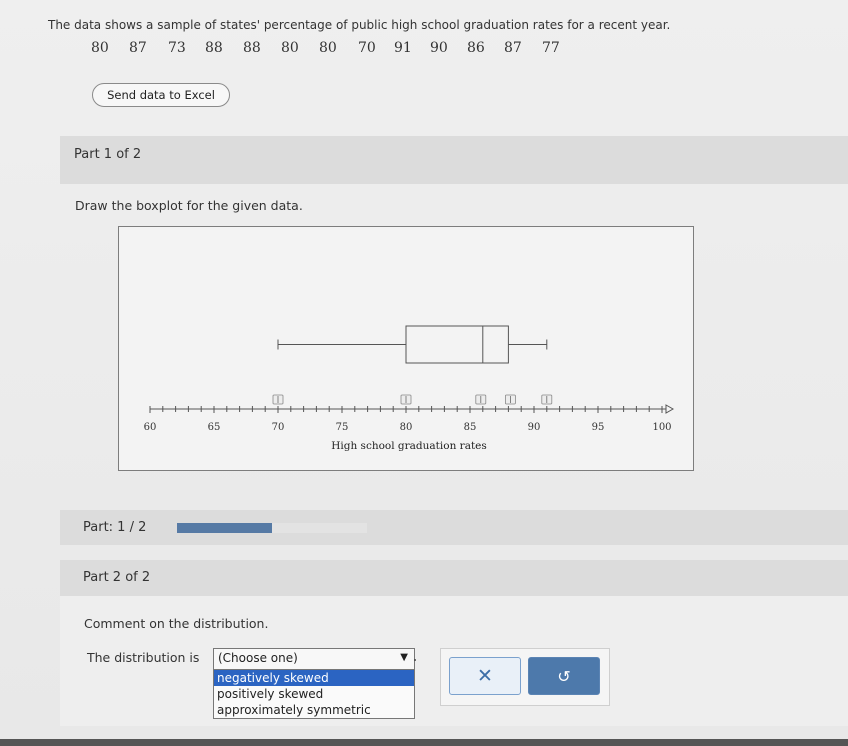 This screenshot has height=746, width=848. I want to click on option-negatively-skewed: negatively skewed, so click(314, 678).